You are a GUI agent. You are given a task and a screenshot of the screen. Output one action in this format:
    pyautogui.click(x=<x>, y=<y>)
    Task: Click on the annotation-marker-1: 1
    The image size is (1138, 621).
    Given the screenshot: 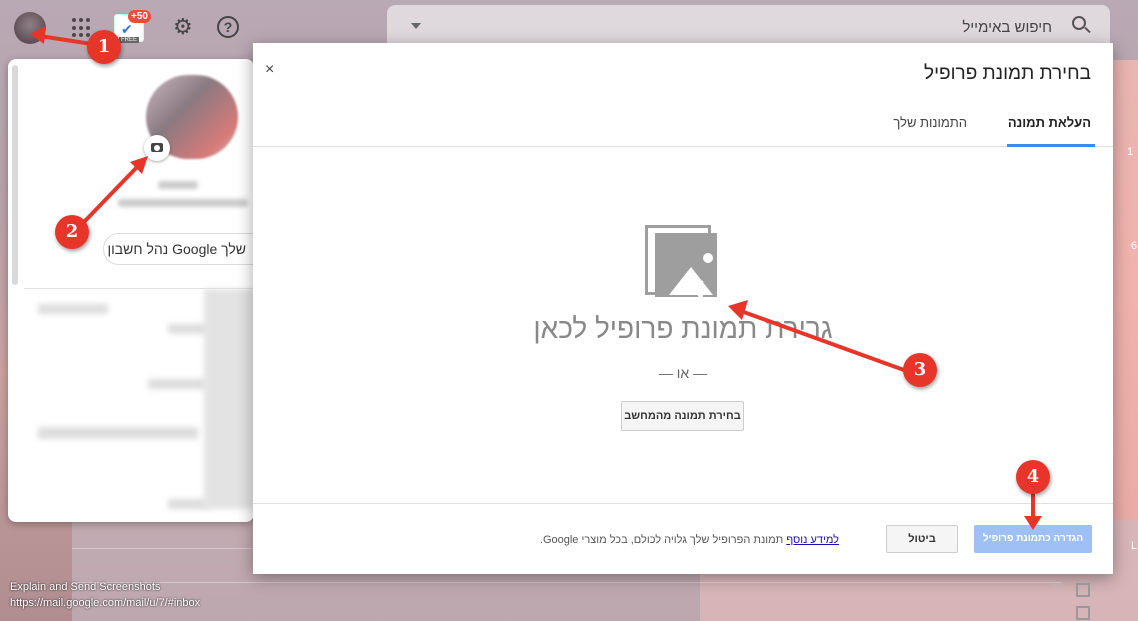 What is the action you would take?
    pyautogui.click(x=104, y=47)
    